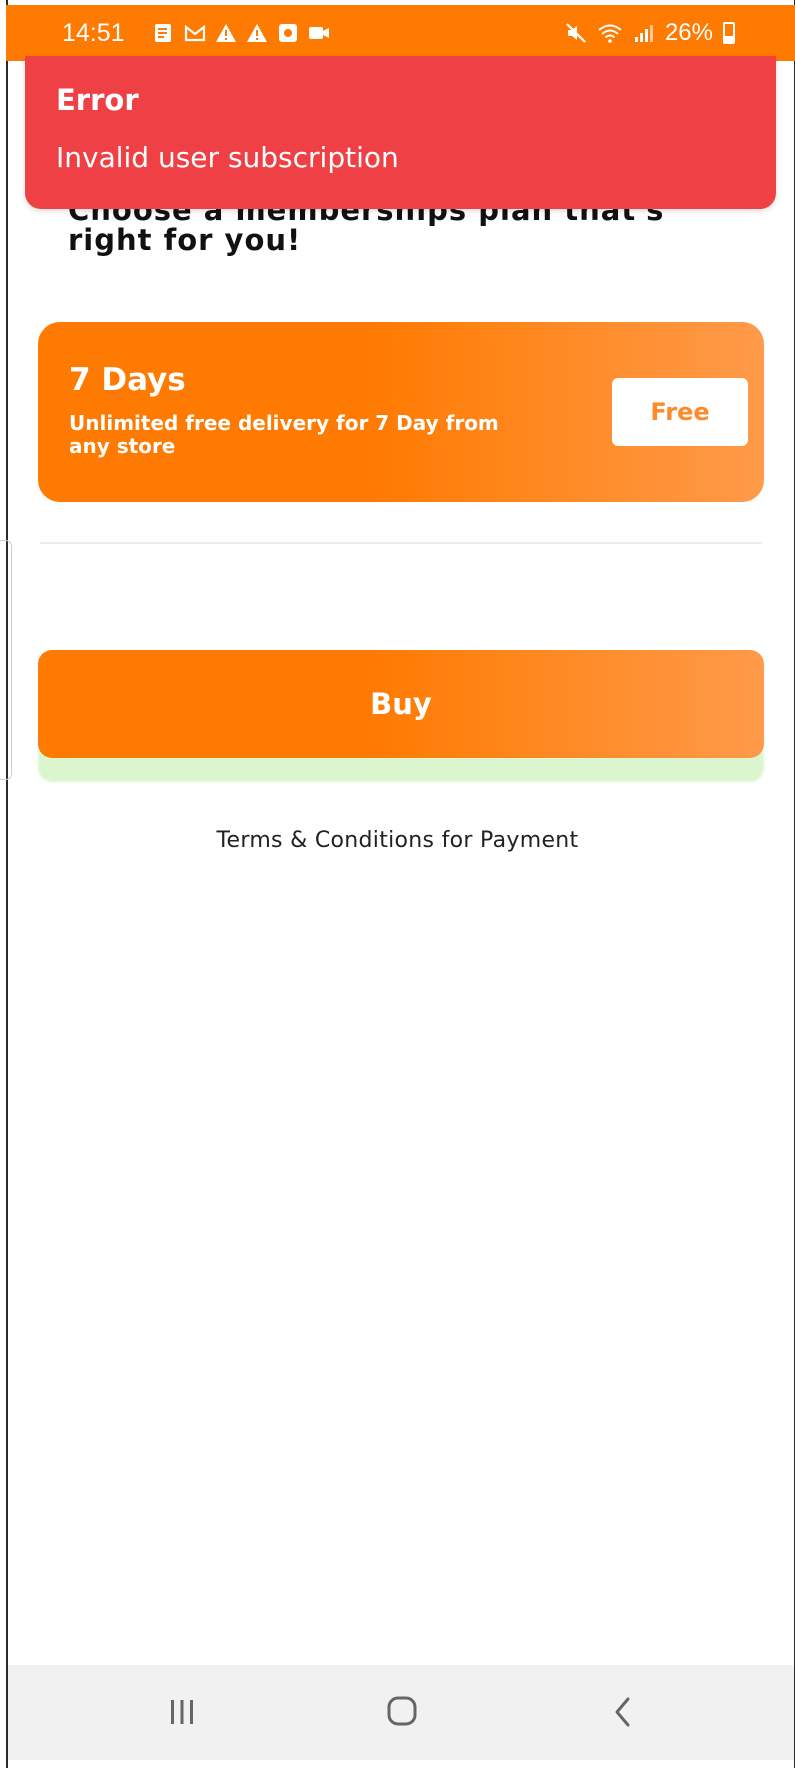  Describe the element at coordinates (400, 132) in the screenshot. I see `error-toast: Error Invalid user subscription` at that location.